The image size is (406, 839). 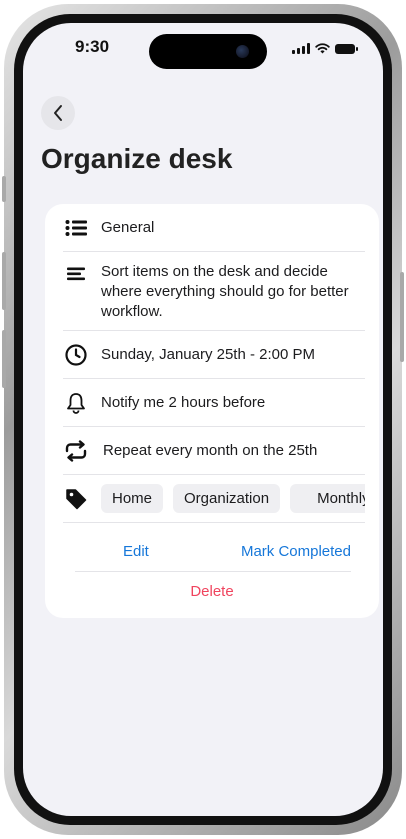 What do you see at coordinates (322, 48) in the screenshot?
I see `wifi-icon` at bounding box center [322, 48].